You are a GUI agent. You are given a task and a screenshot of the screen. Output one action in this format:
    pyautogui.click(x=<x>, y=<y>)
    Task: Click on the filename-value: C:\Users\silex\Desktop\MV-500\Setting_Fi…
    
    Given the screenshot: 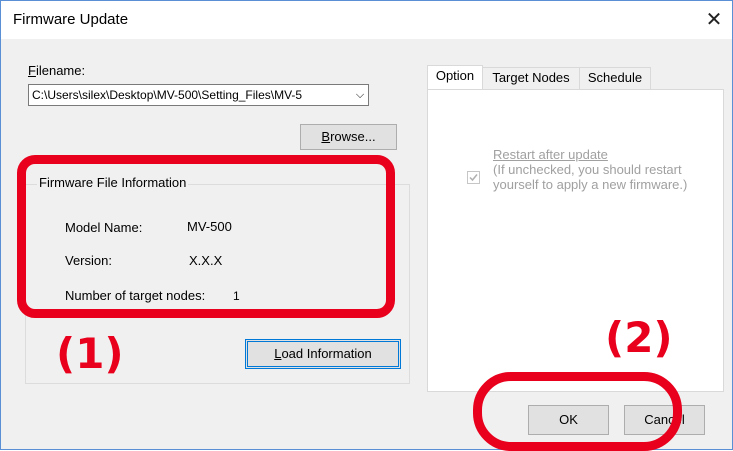 What is the action you would take?
    pyautogui.click(x=167, y=95)
    